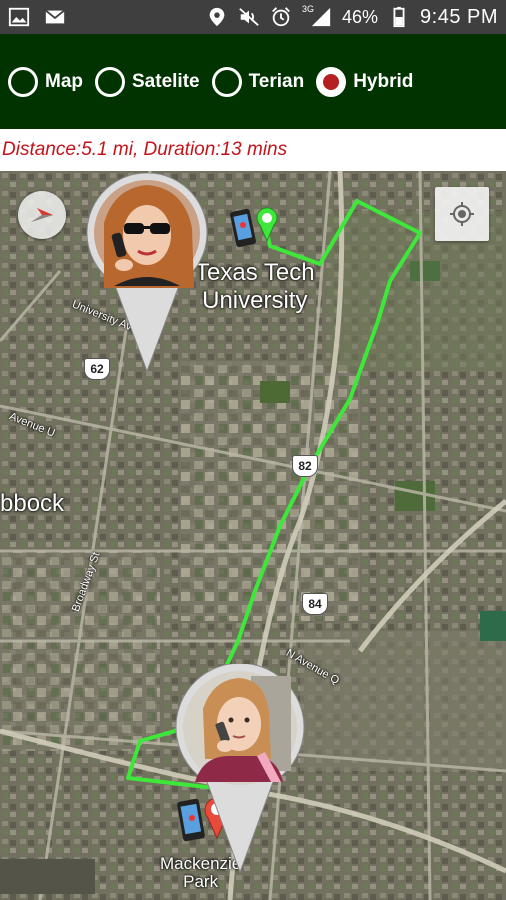 This screenshot has width=506, height=900. I want to click on battery-icon, so click(399, 17).